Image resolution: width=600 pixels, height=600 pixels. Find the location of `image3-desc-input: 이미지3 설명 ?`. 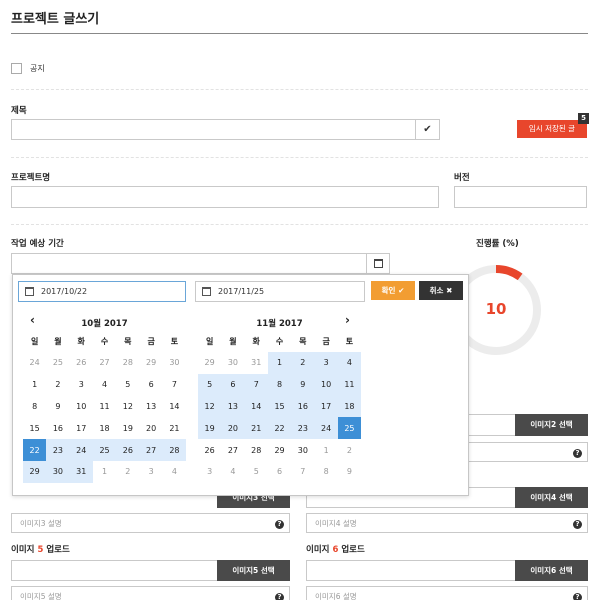

image3-desc-input: 이미지3 설명 ? is located at coordinates (150, 523).